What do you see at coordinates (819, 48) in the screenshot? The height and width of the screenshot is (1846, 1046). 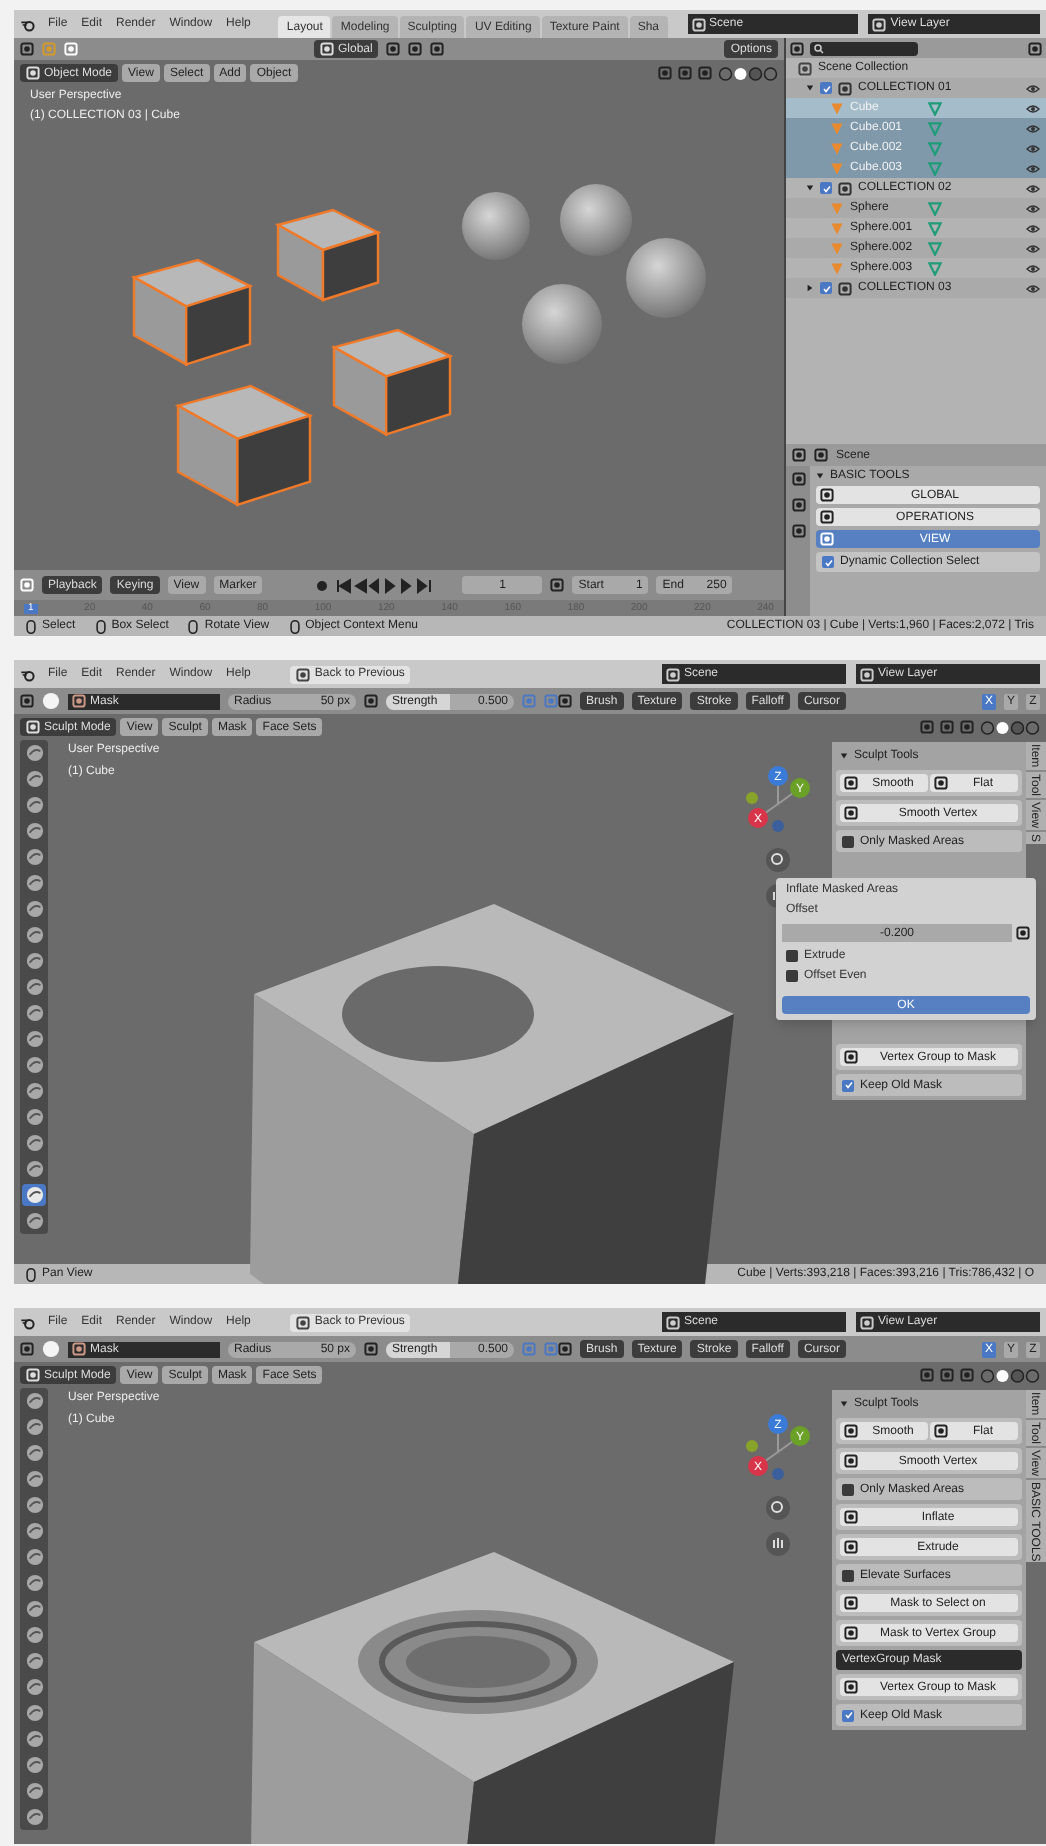 I see `search-icon` at bounding box center [819, 48].